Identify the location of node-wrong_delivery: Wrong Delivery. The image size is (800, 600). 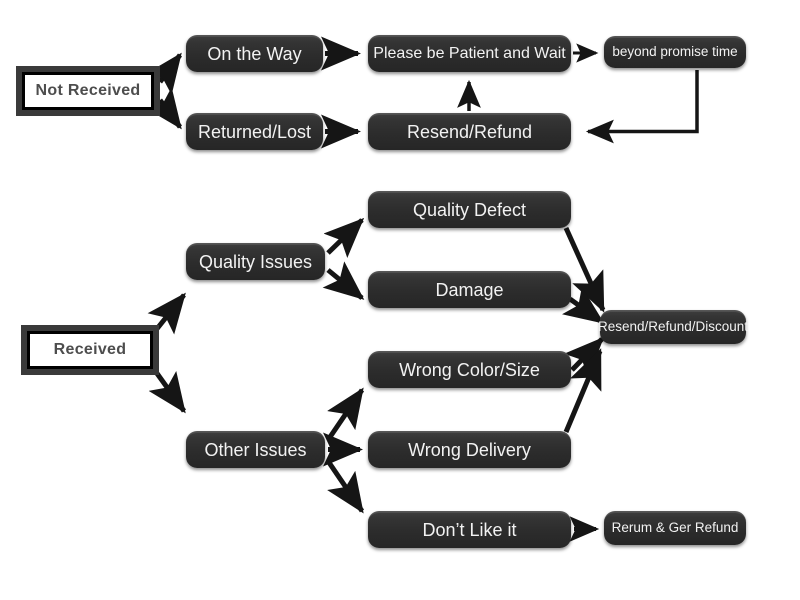
(469, 449).